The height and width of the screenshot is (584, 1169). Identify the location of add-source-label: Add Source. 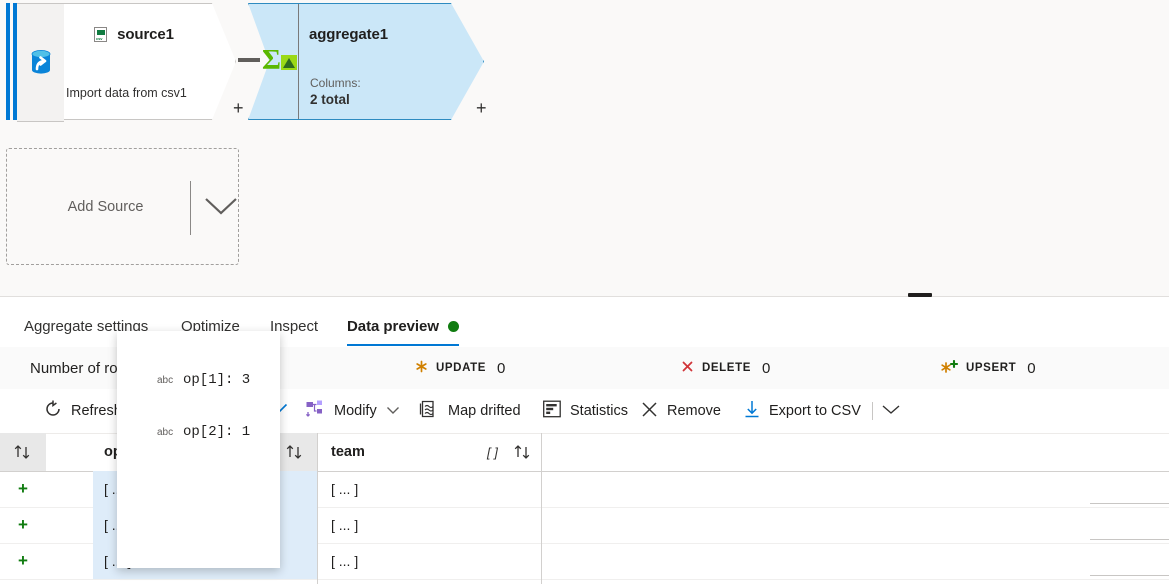
(105, 206).